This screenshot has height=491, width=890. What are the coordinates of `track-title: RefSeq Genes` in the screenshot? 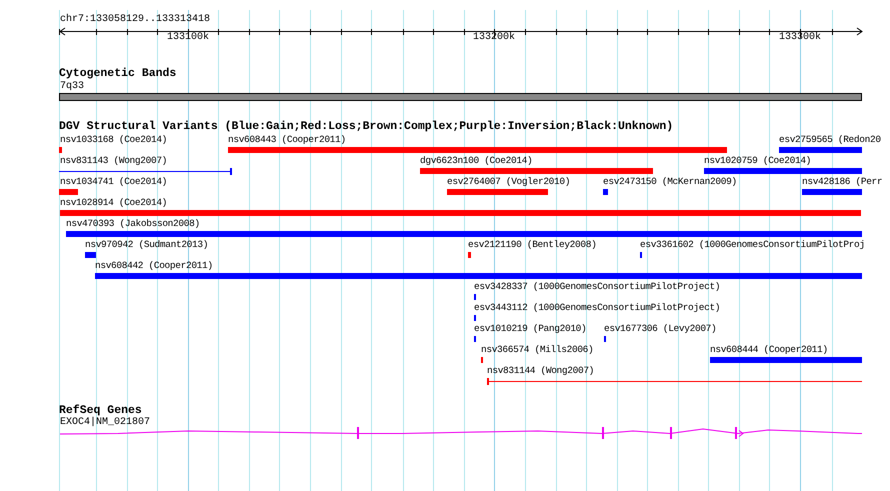 It's located at (100, 410).